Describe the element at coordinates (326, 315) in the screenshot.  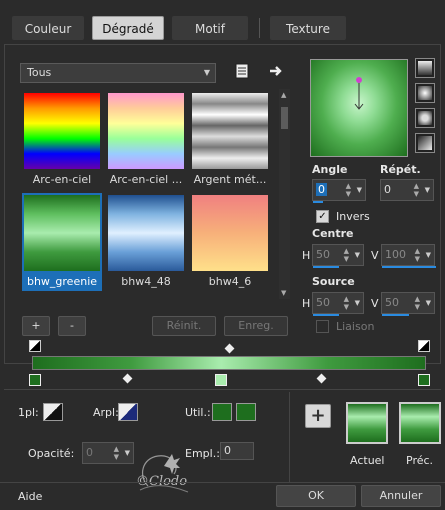
I see `source-h-slider` at that location.